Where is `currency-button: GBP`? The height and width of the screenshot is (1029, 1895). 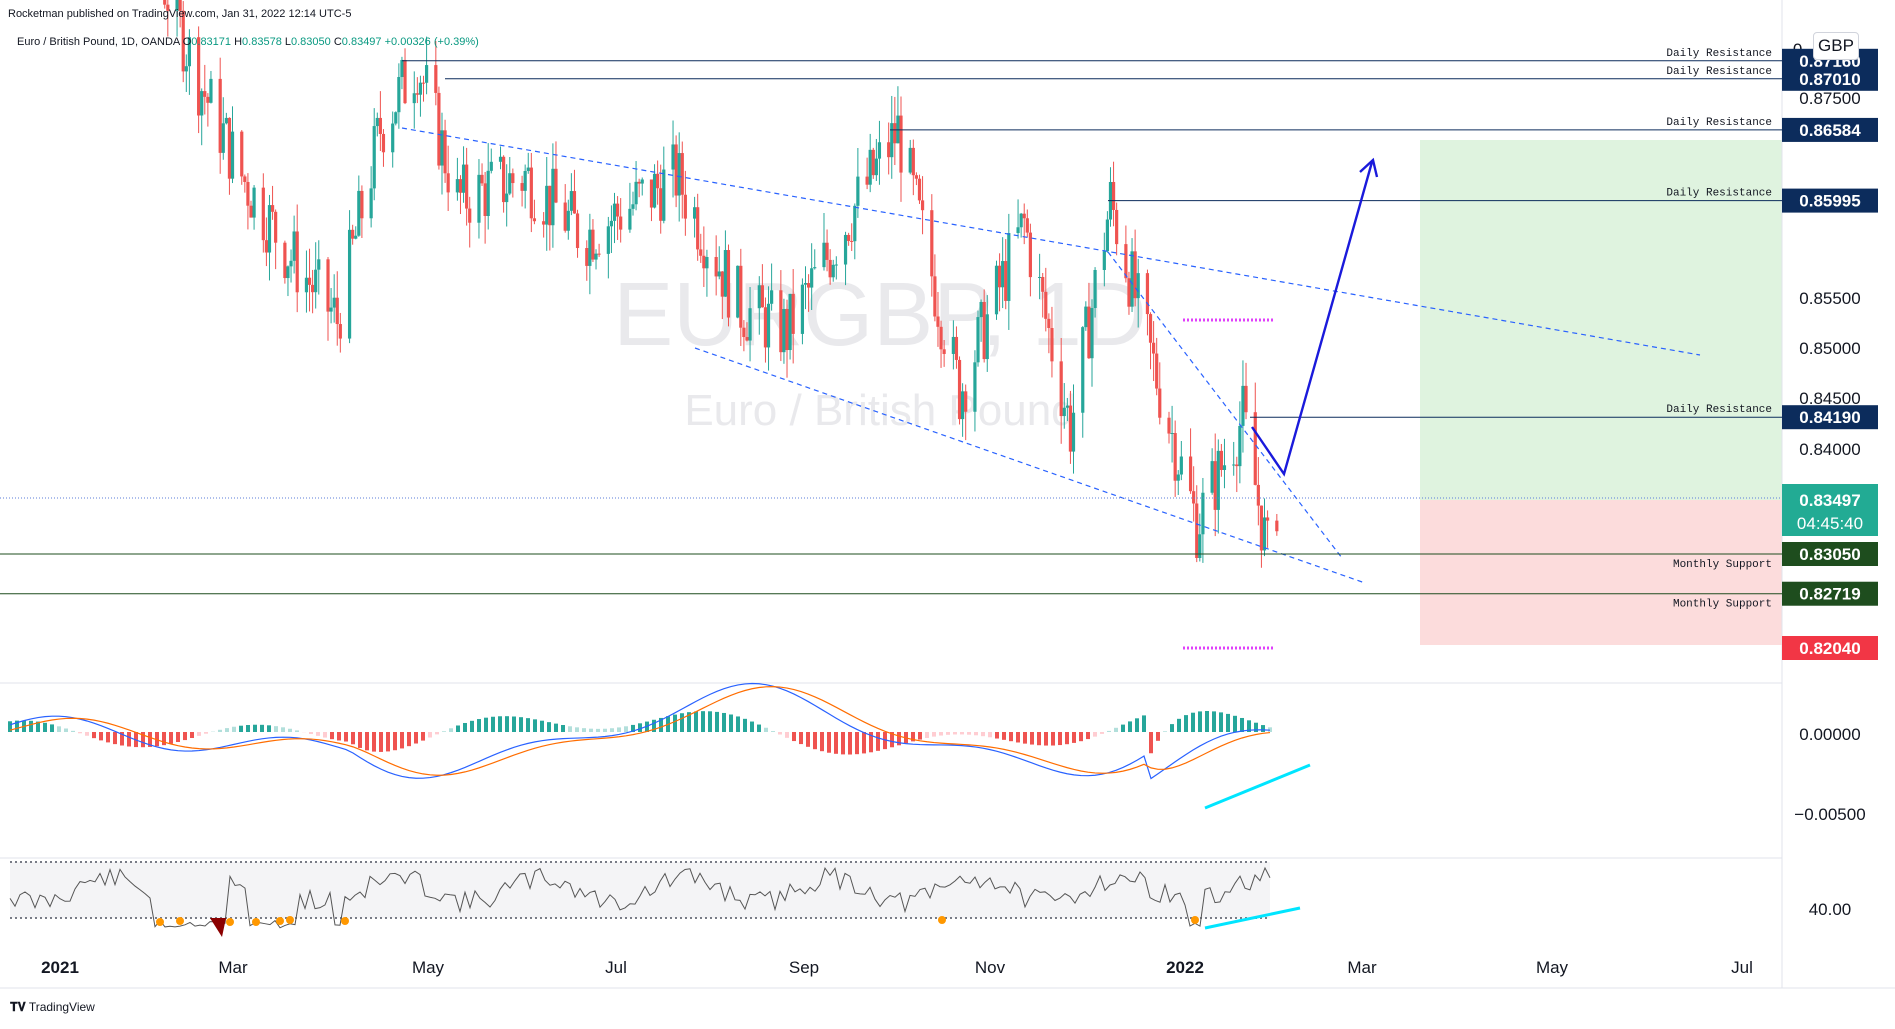
currency-button: GBP is located at coordinates (1836, 46).